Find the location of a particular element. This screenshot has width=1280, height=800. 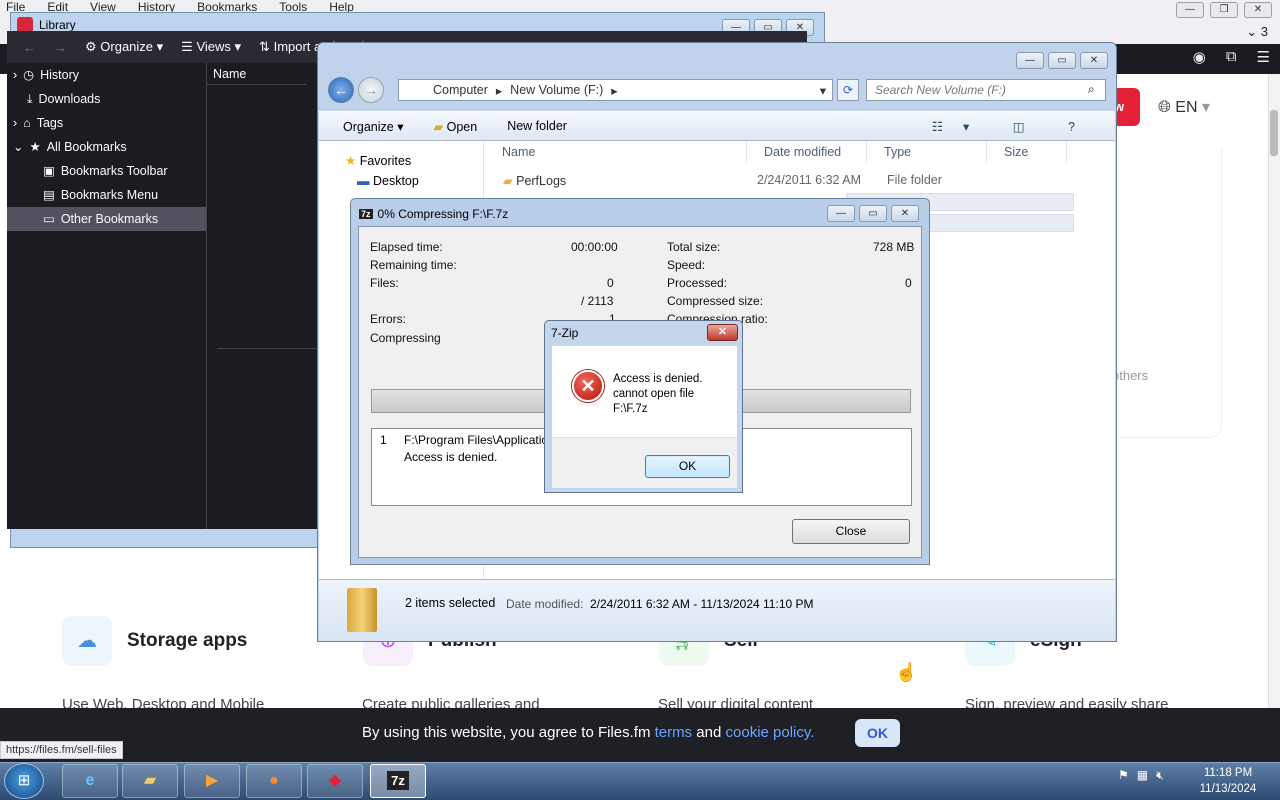

organize-menu: ⚙ Organize ▾ is located at coordinates (124, 47).